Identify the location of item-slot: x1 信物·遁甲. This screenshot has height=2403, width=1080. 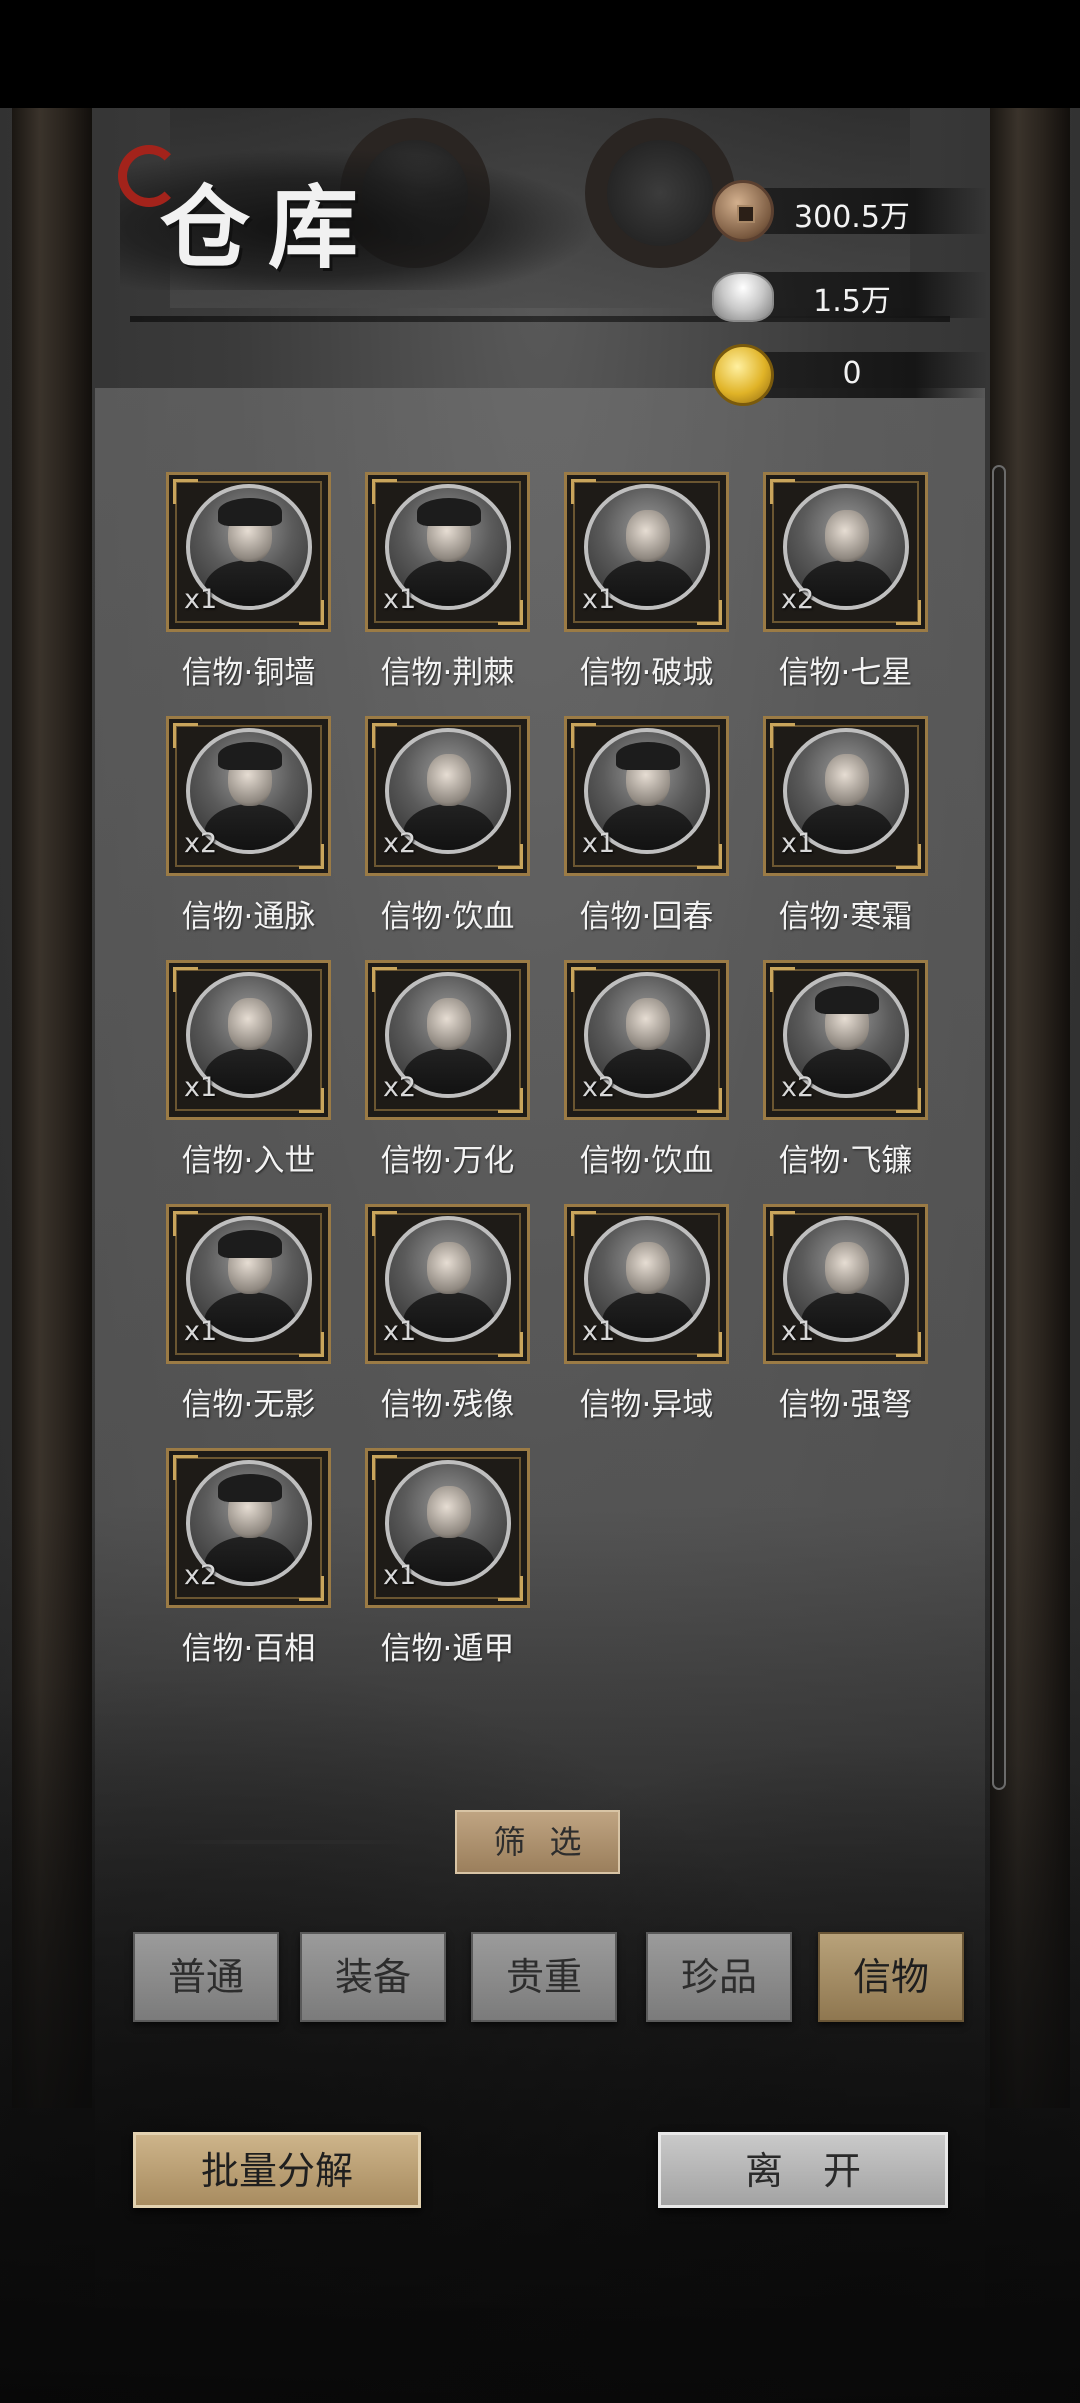
(447, 1563).